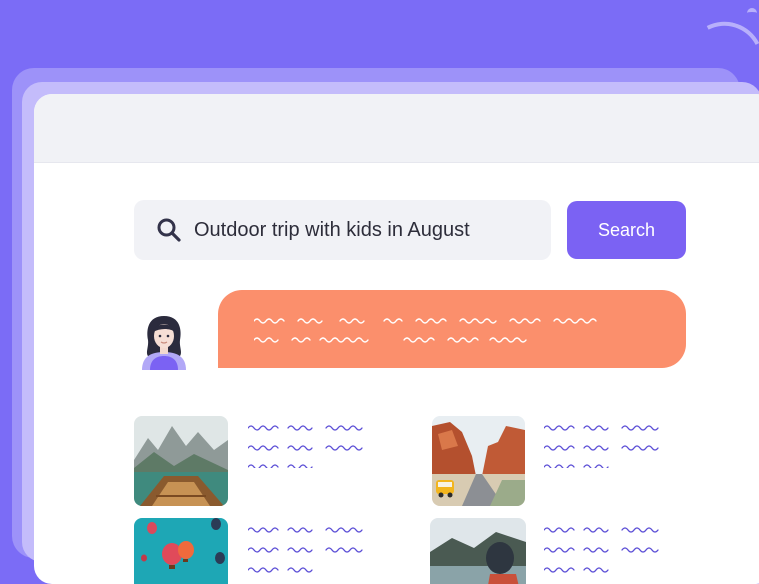 This screenshot has height=584, width=759. What do you see at coordinates (425, 330) in the screenshot?
I see `bubble-placeholder-text` at bounding box center [425, 330].